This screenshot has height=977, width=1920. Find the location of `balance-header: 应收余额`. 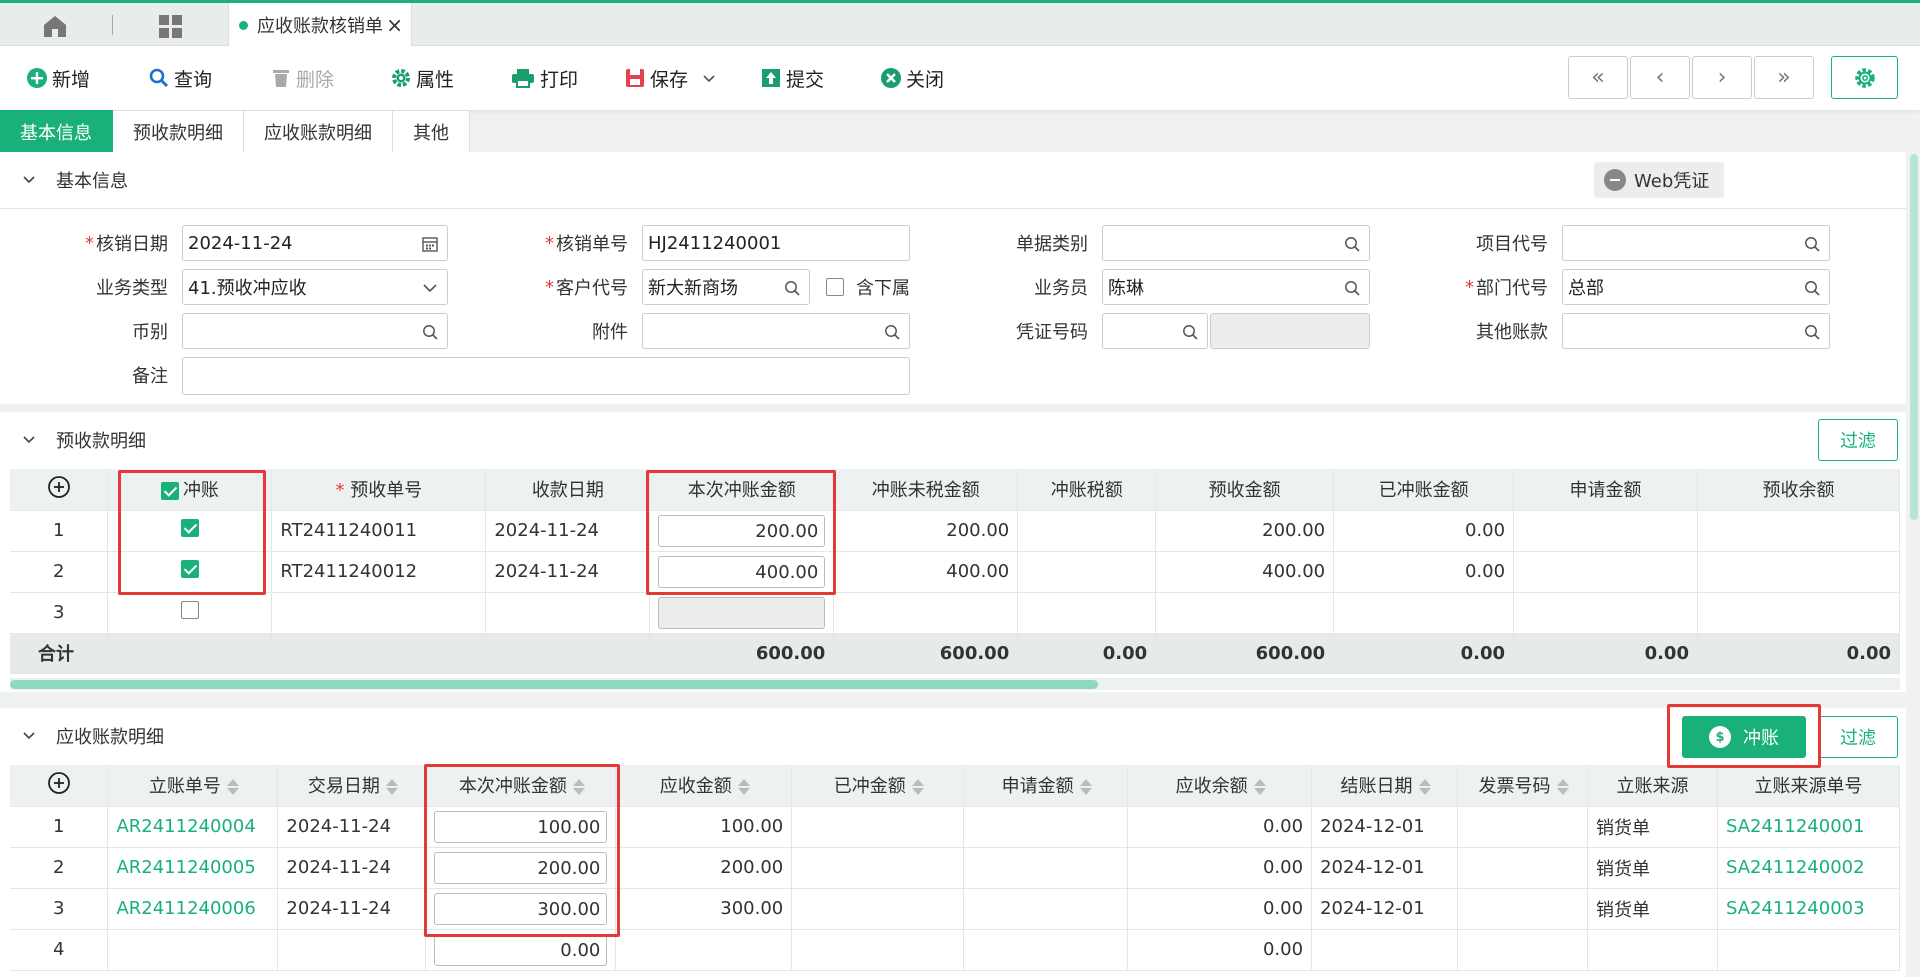

balance-header: 应收余额 is located at coordinates (1220, 786).